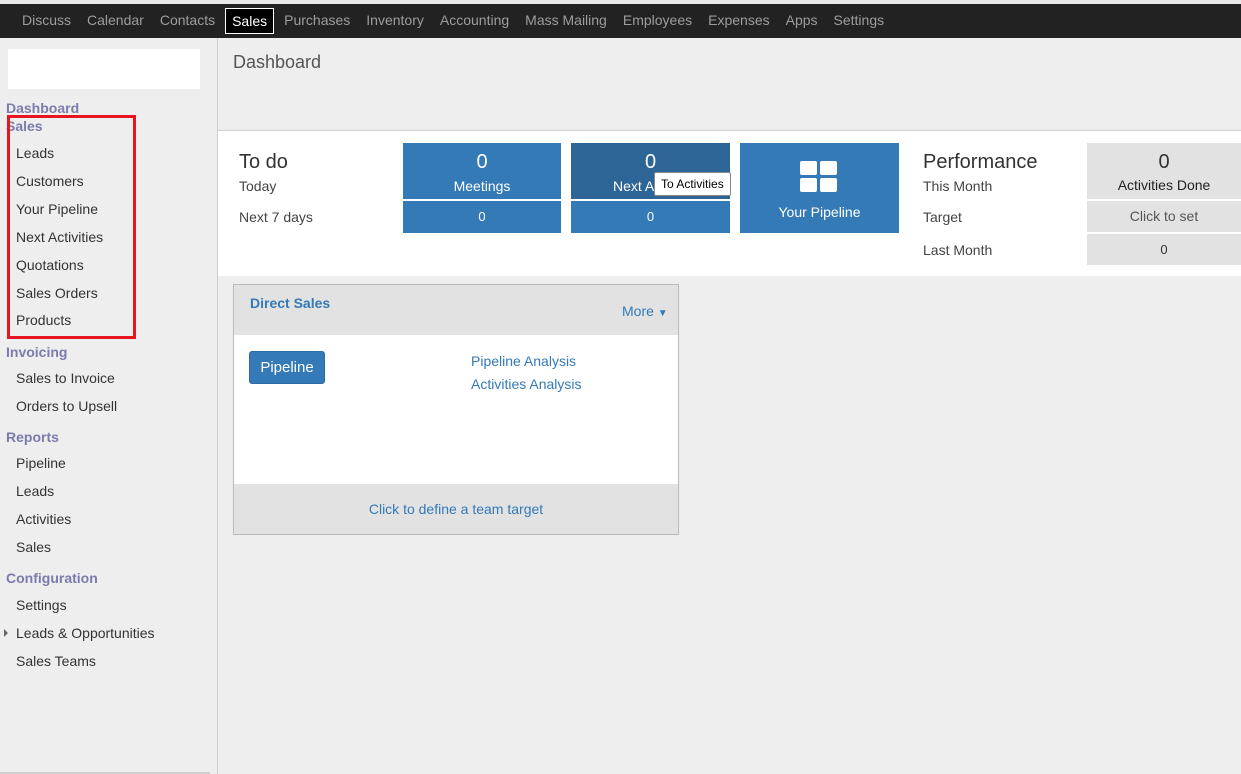 Image resolution: width=1241 pixels, height=774 pixels. What do you see at coordinates (32, 437) in the screenshot?
I see `sidebar-section-reports: Reports` at bounding box center [32, 437].